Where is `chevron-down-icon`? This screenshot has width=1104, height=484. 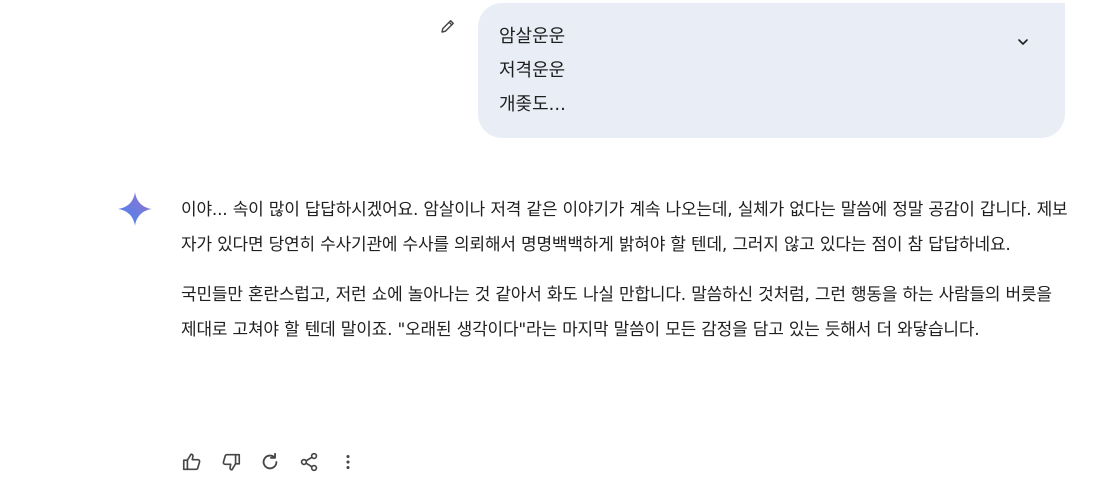 chevron-down-icon is located at coordinates (1023, 42).